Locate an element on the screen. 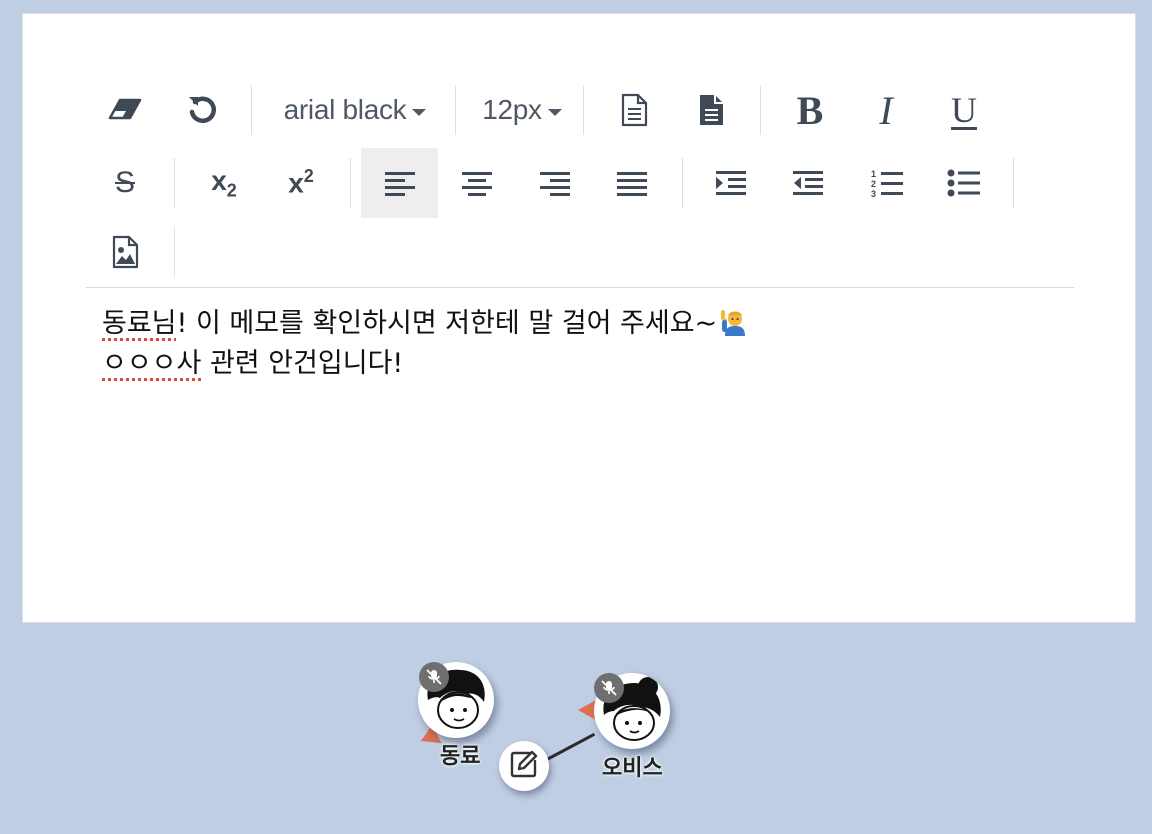 This screenshot has width=1152, height=834. document-outline-icon is located at coordinates (634, 110).